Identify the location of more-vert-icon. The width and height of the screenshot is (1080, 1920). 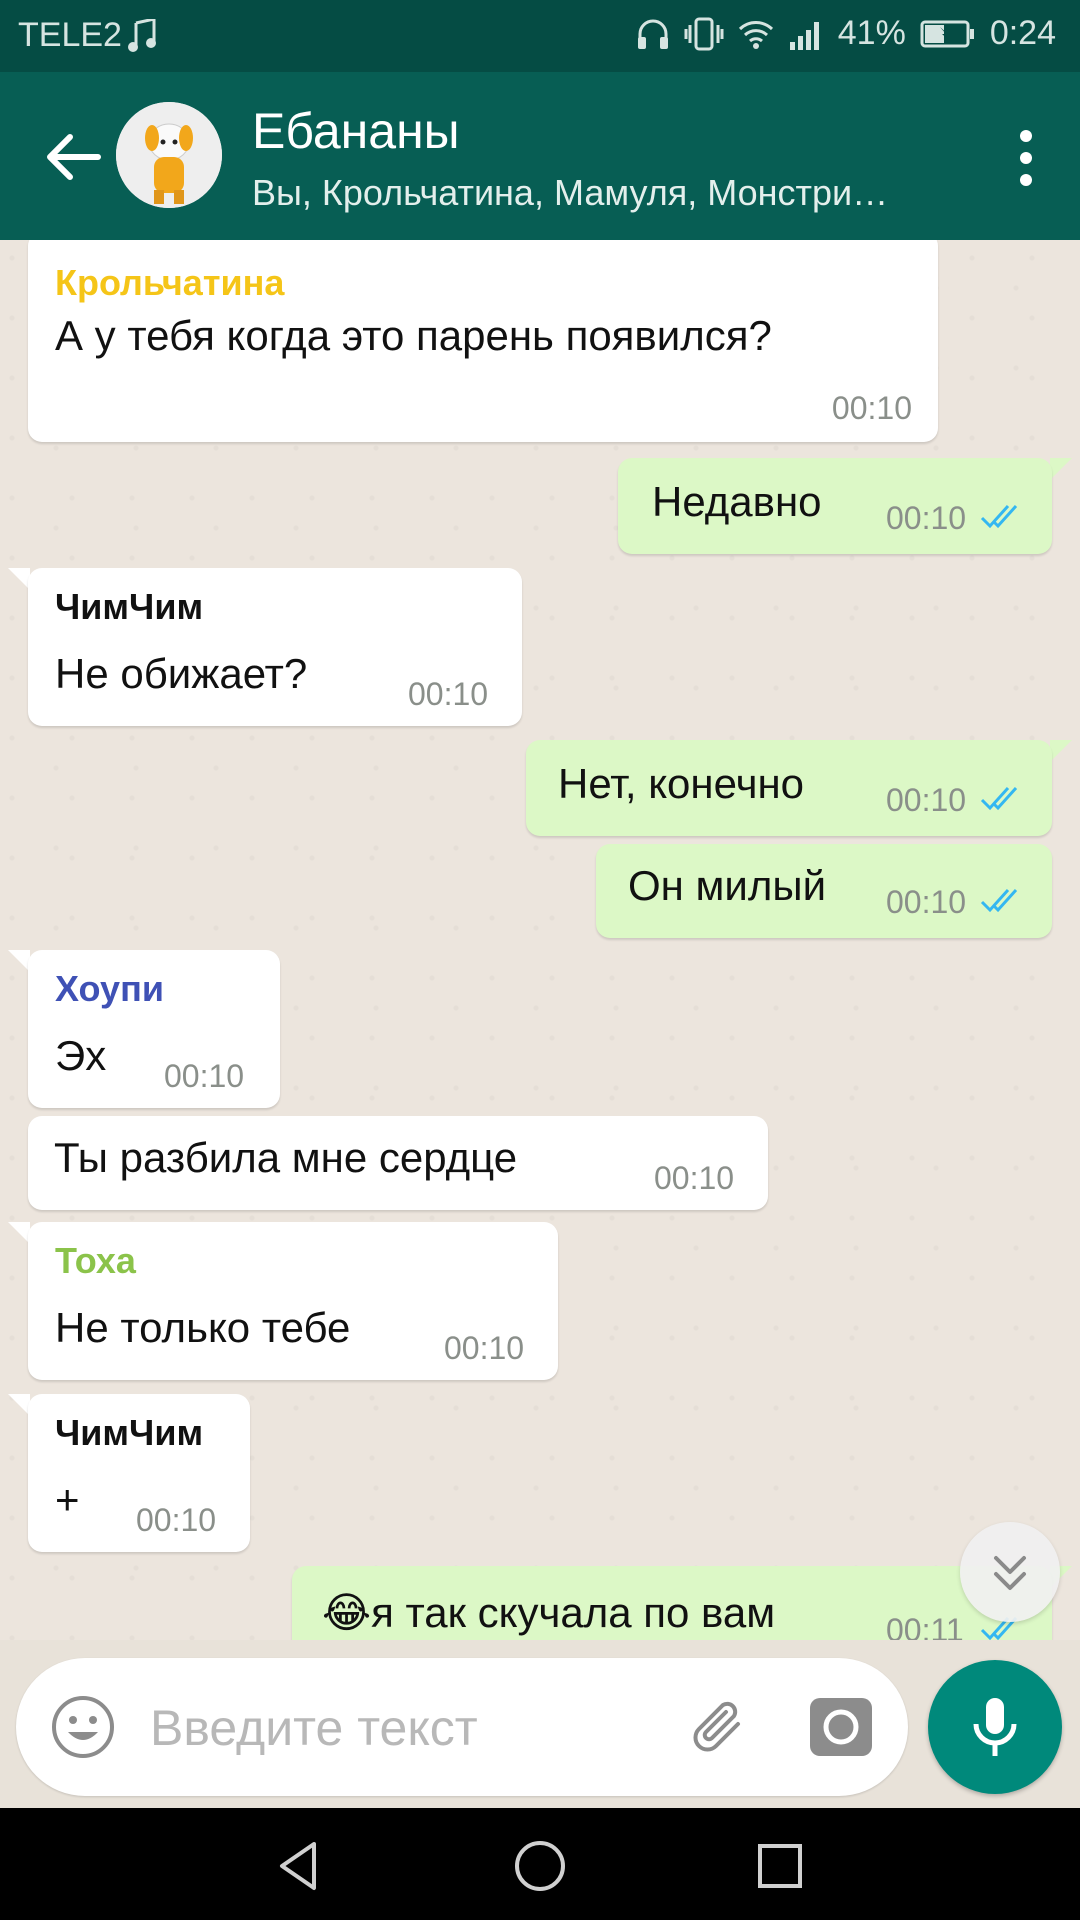
(1026, 158).